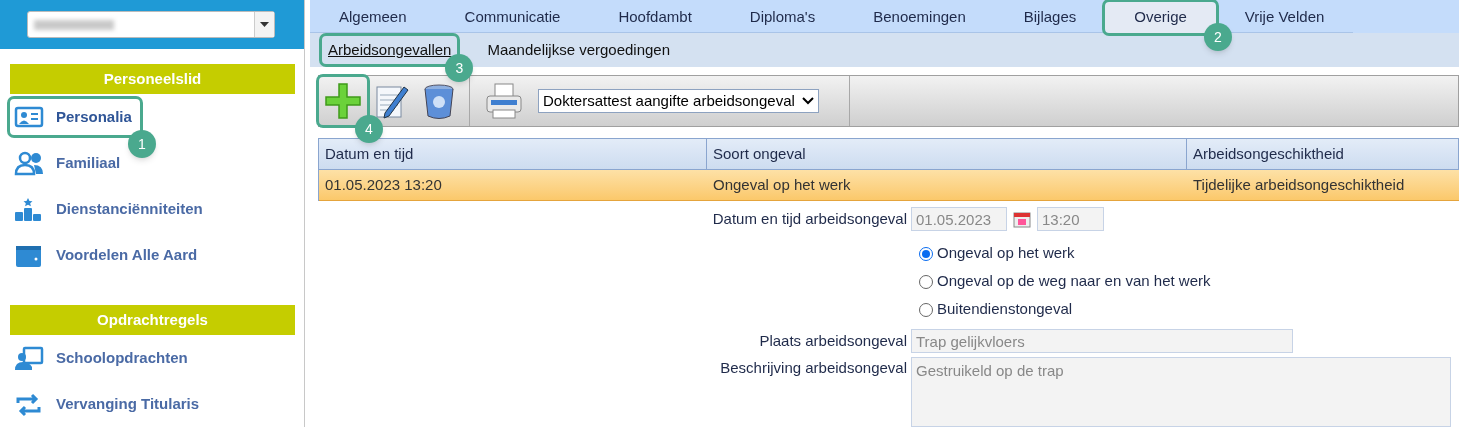 This screenshot has height=427, width=1459. What do you see at coordinates (947, 154) in the screenshot?
I see `column-header: Soort ongeval` at bounding box center [947, 154].